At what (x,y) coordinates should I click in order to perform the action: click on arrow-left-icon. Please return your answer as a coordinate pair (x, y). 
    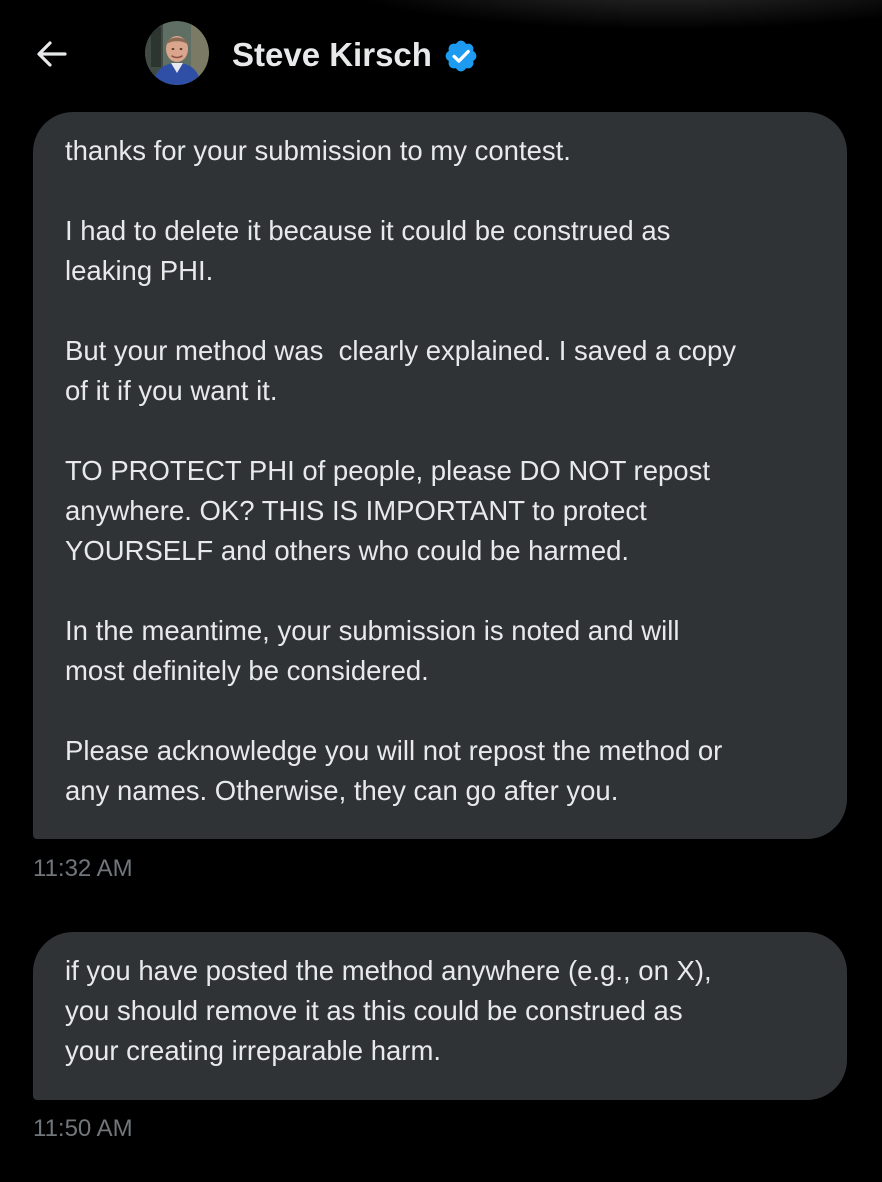
    Looking at the image, I should click on (52, 54).